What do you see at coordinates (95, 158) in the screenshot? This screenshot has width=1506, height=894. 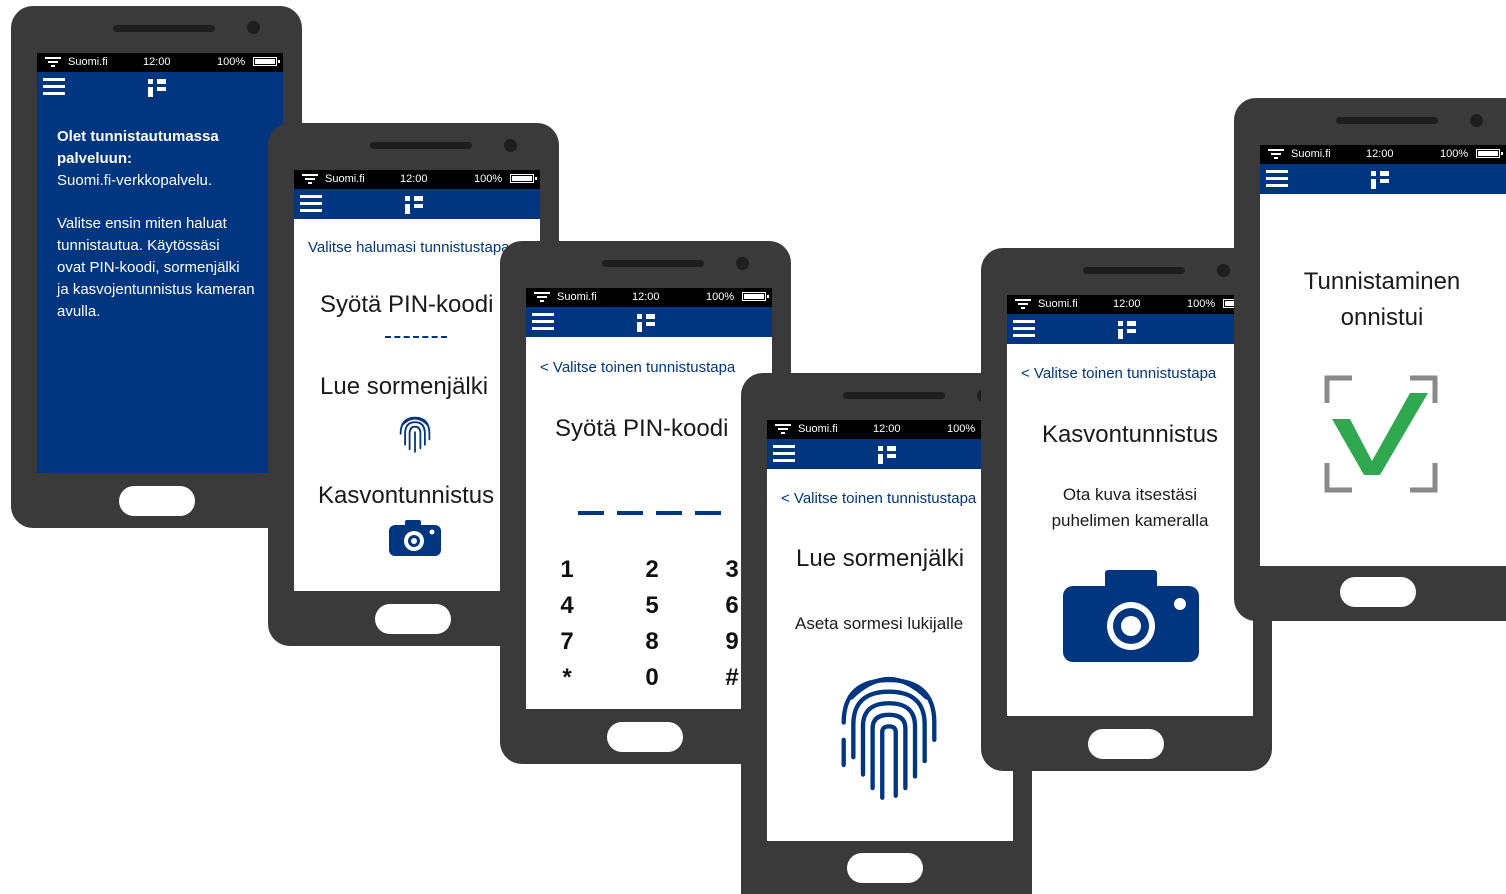 I see `intro-heading-2: palveluun:` at bounding box center [95, 158].